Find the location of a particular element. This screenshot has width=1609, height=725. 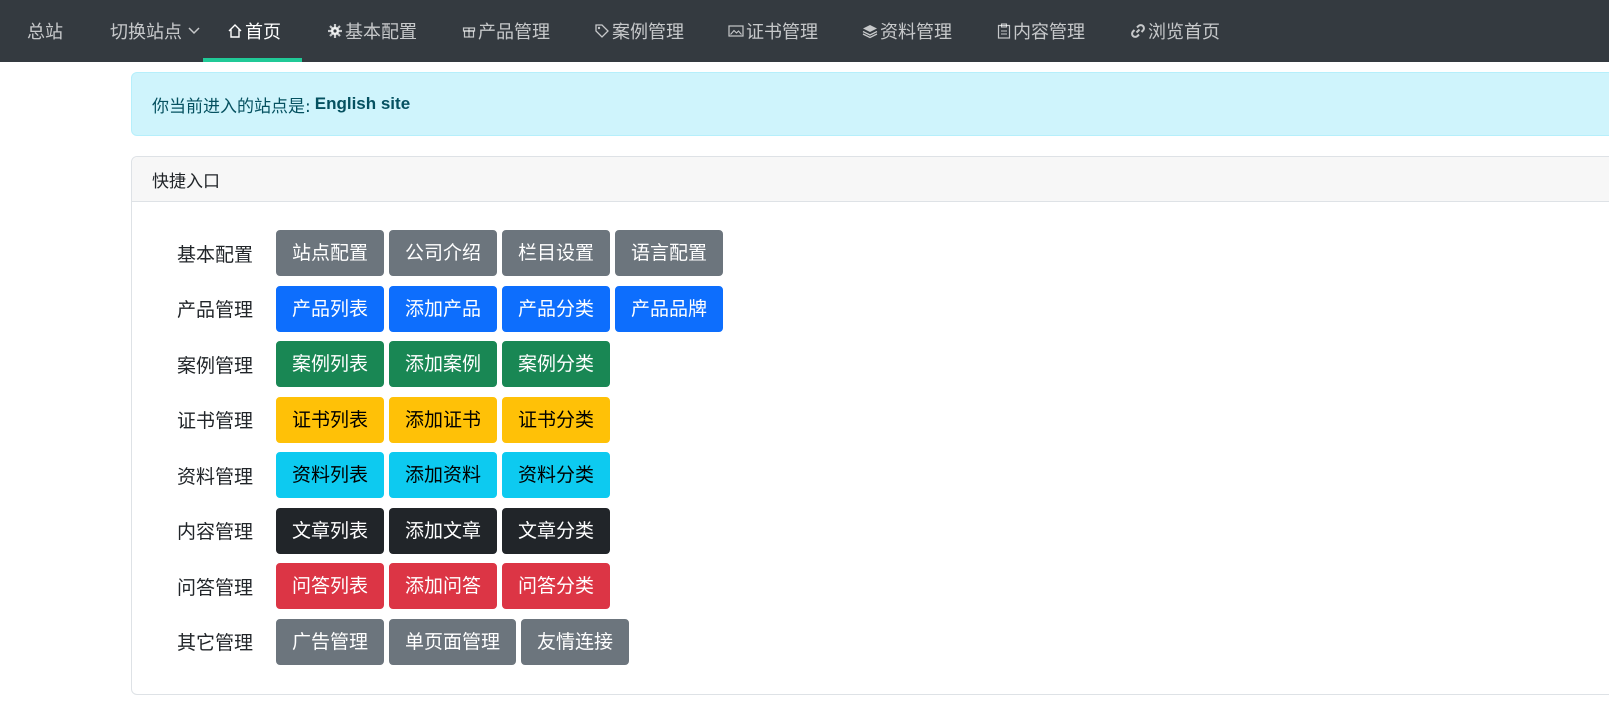

quick-button: 单页面管理 is located at coordinates (453, 641).